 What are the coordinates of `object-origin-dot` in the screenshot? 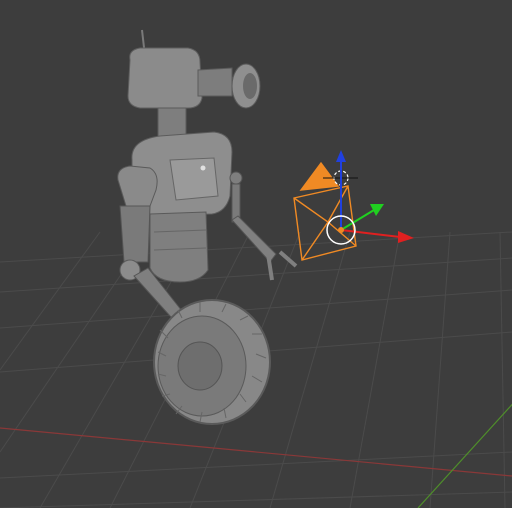 It's located at (341, 230).